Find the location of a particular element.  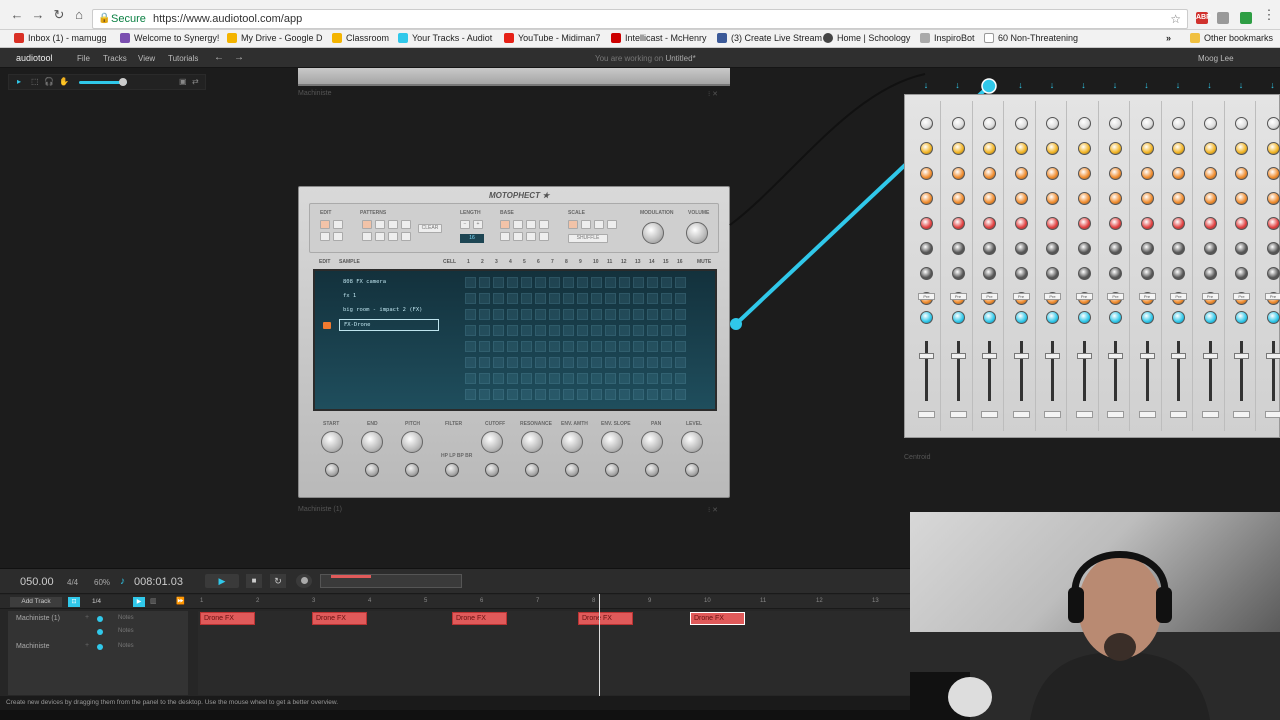

view-icon: ▥ is located at coordinates (153, 601).